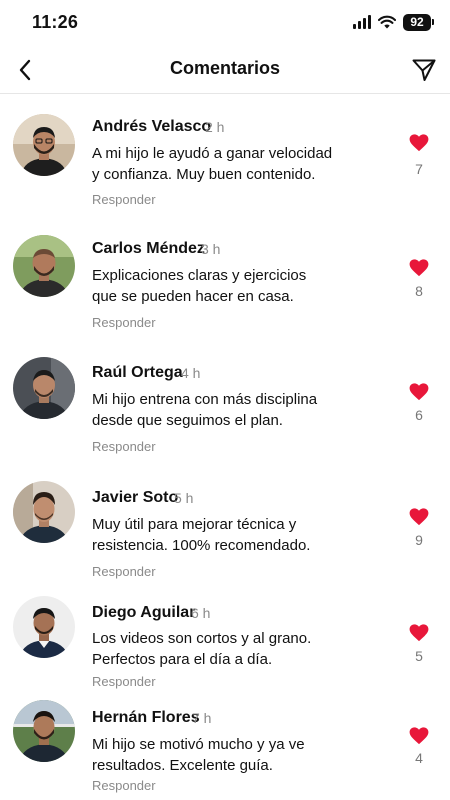 Image resolution: width=450 pixels, height=800 pixels. Describe the element at coordinates (193, 296) in the screenshot. I see `comment-text-line: que se pueden hacer en casa.` at that location.